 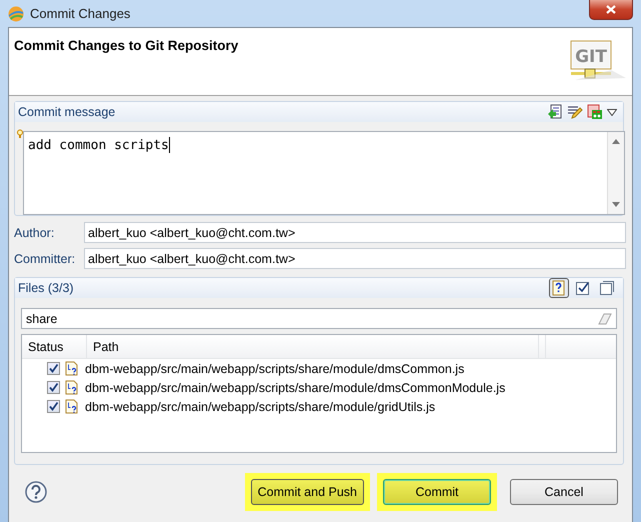 I want to click on window-title: Commit Changes, so click(x=80, y=13).